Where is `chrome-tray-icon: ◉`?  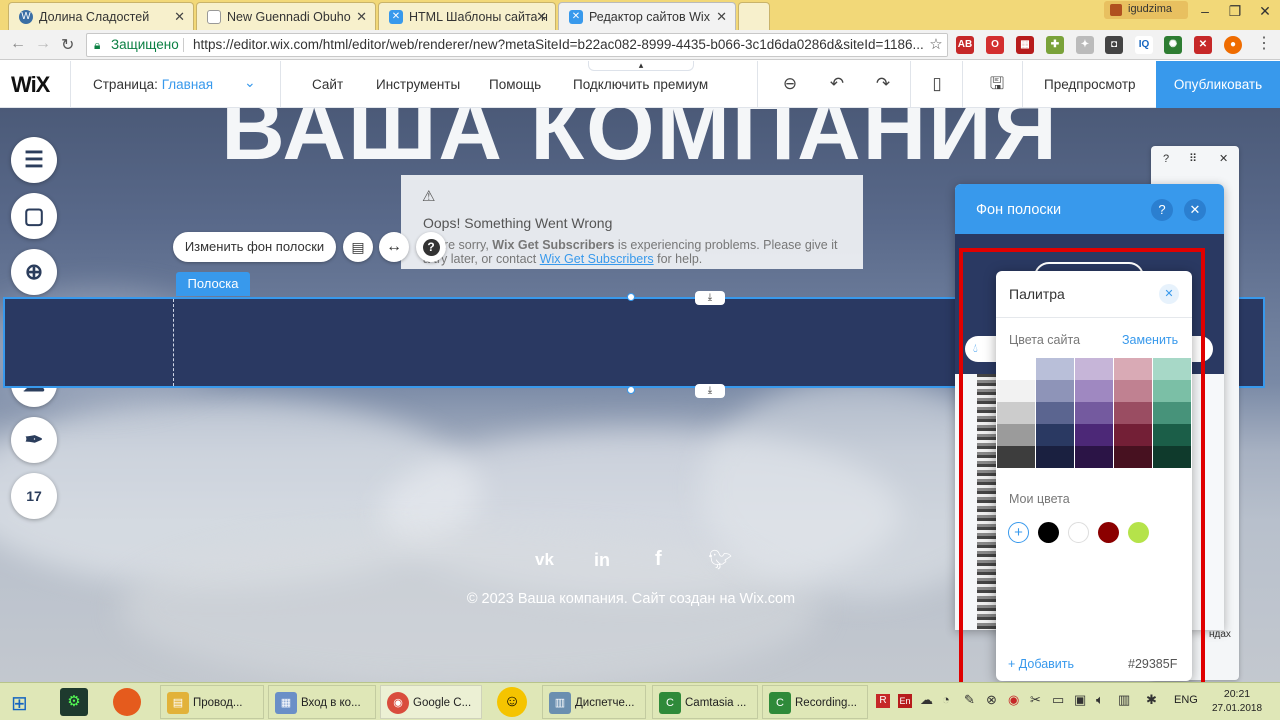
chrome-tray-icon: ◉ is located at coordinates (1013, 700).